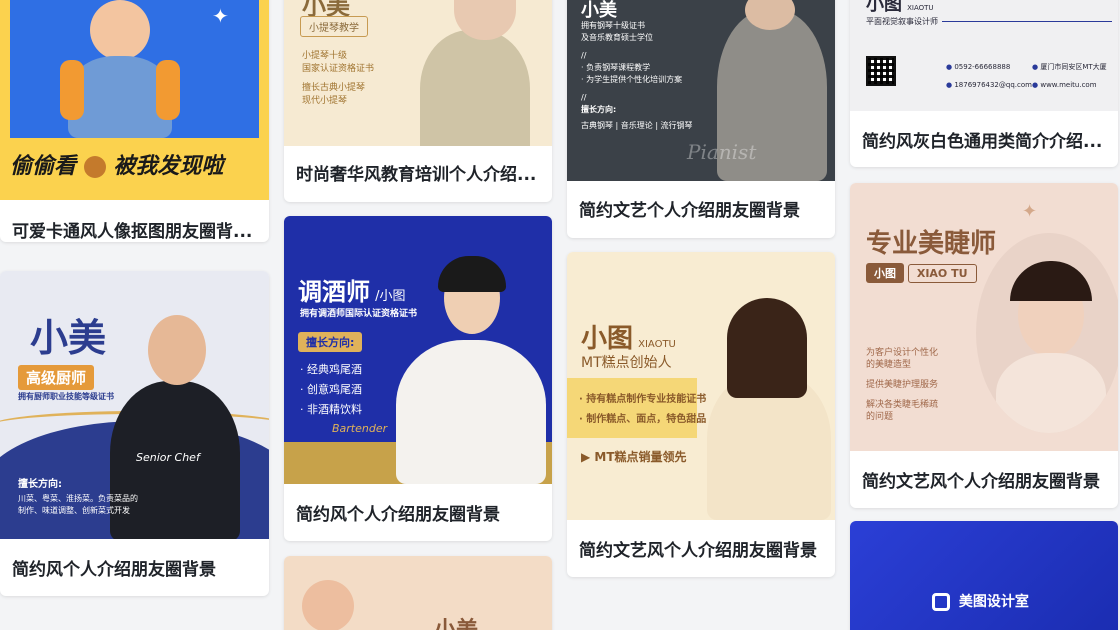  Describe the element at coordinates (993, 602) in the screenshot. I see `brand-name: 美图设计室` at that location.